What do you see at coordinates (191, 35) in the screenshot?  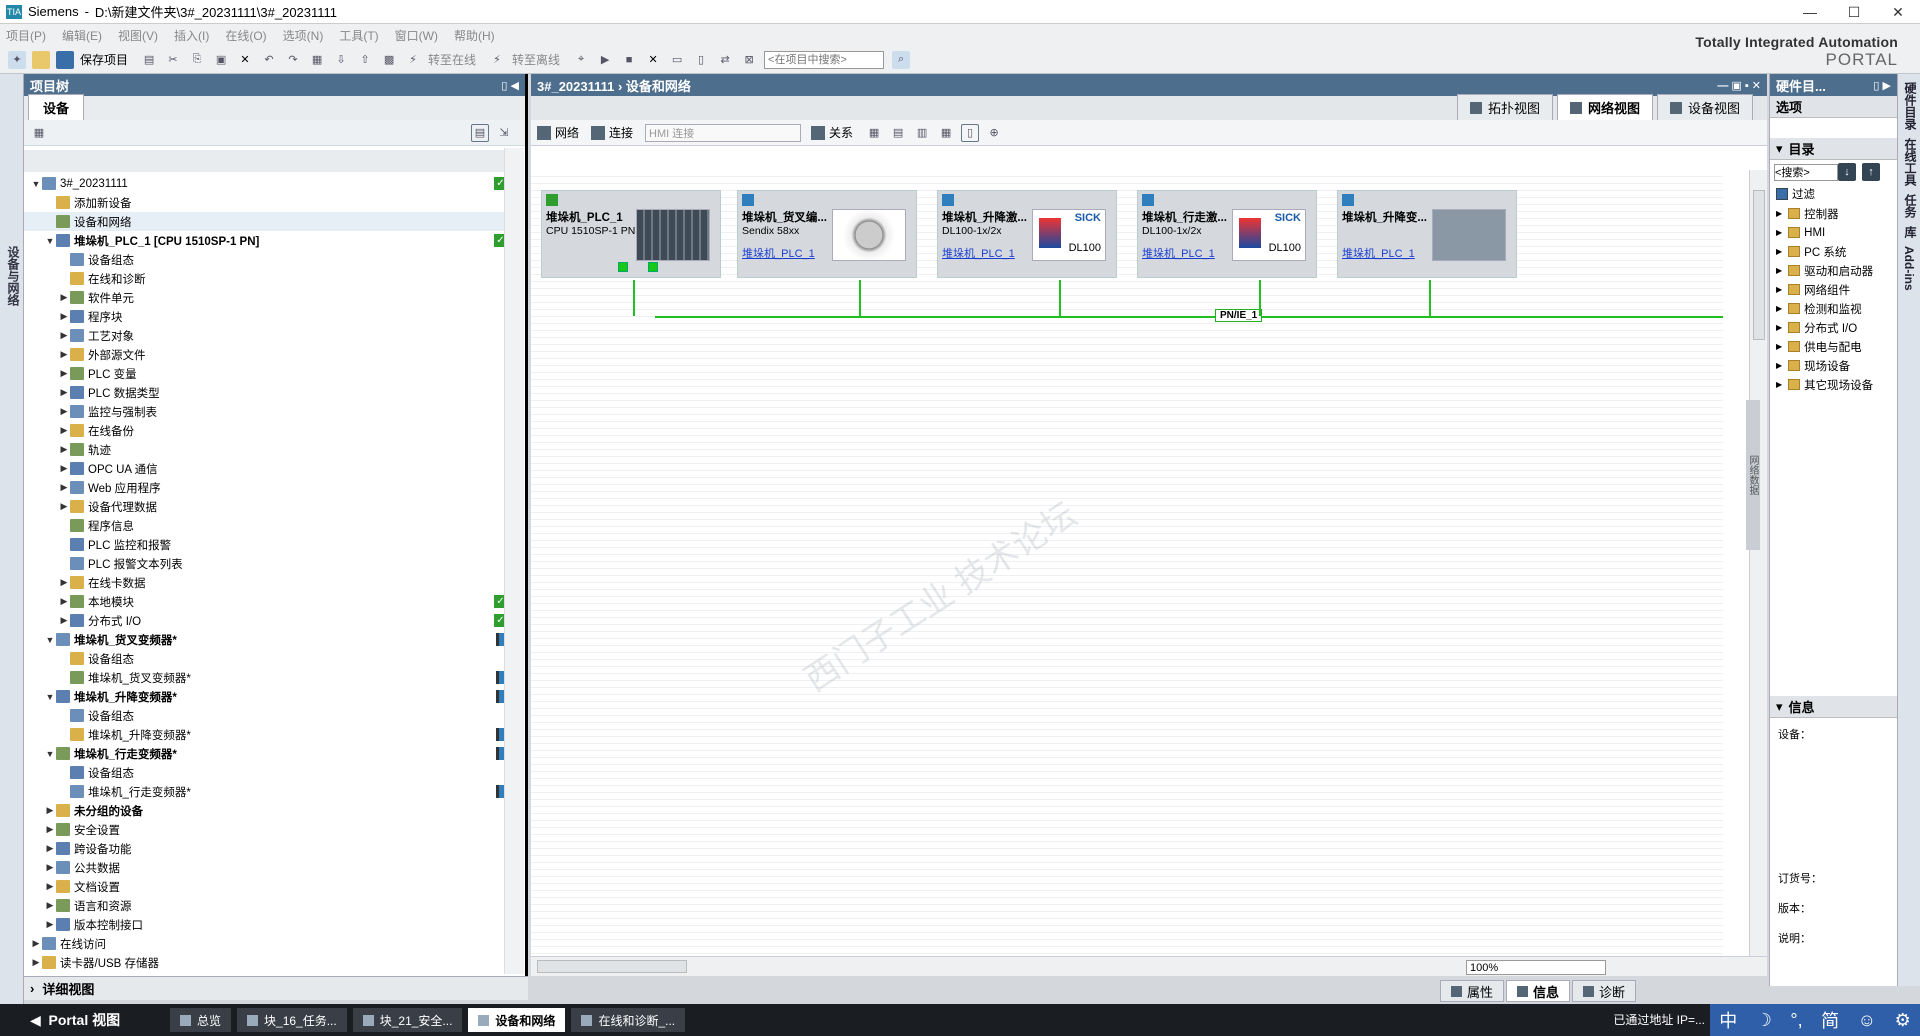 I see `menu-item-3: 插入(I)` at bounding box center [191, 35].